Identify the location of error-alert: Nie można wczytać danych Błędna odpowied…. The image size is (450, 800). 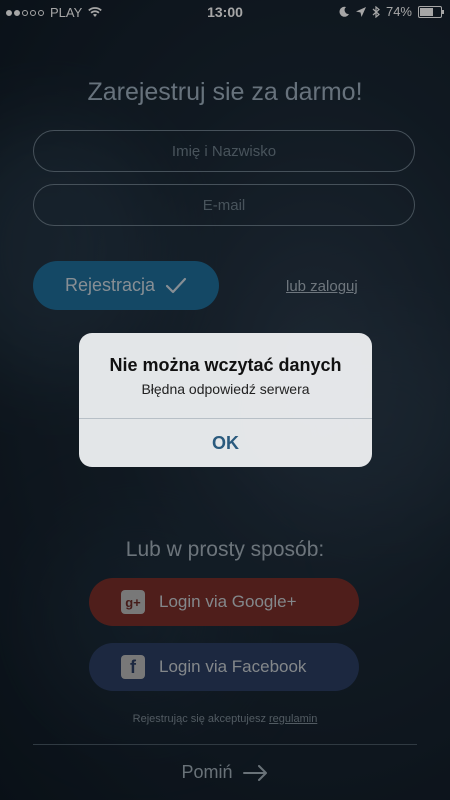
(225, 400).